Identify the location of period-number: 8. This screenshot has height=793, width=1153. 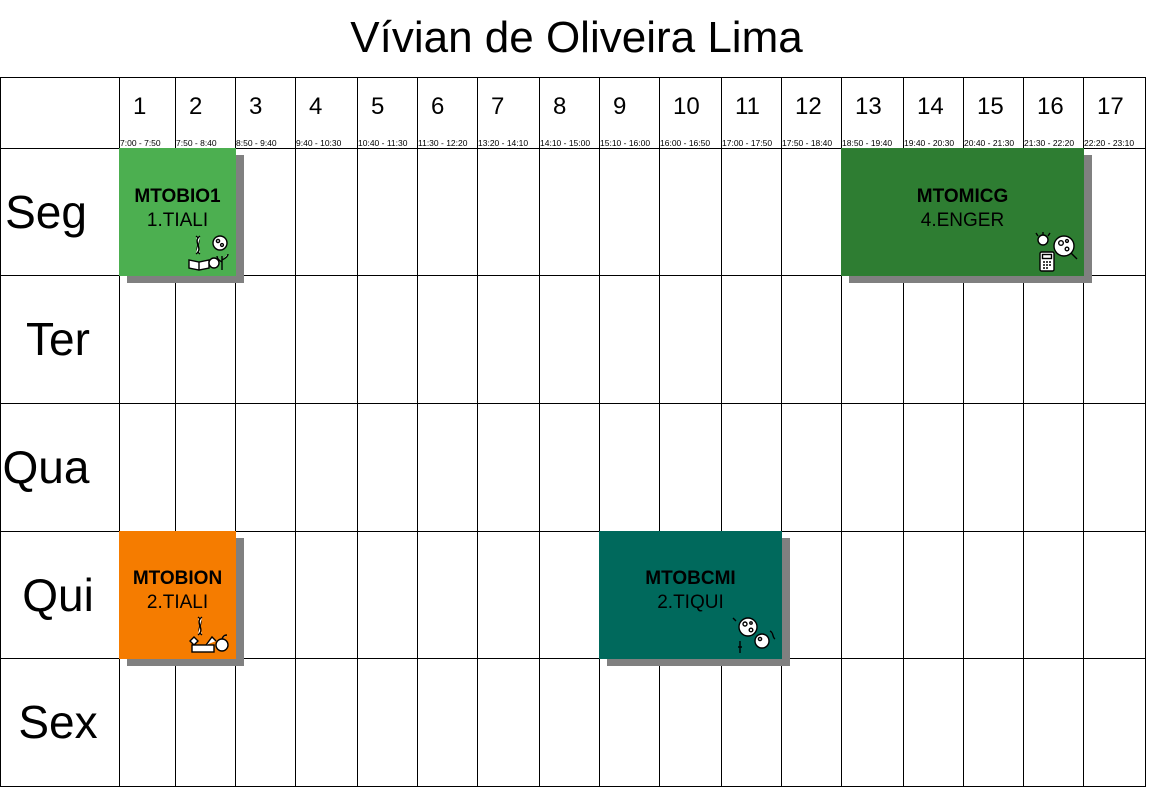
(560, 106).